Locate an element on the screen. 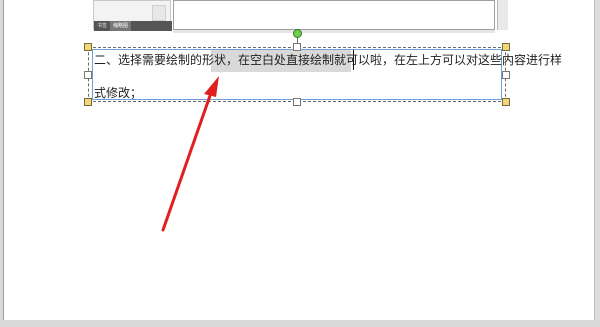 The height and width of the screenshot is (327, 600). window-frame-edge is located at coordinates (3, 160).